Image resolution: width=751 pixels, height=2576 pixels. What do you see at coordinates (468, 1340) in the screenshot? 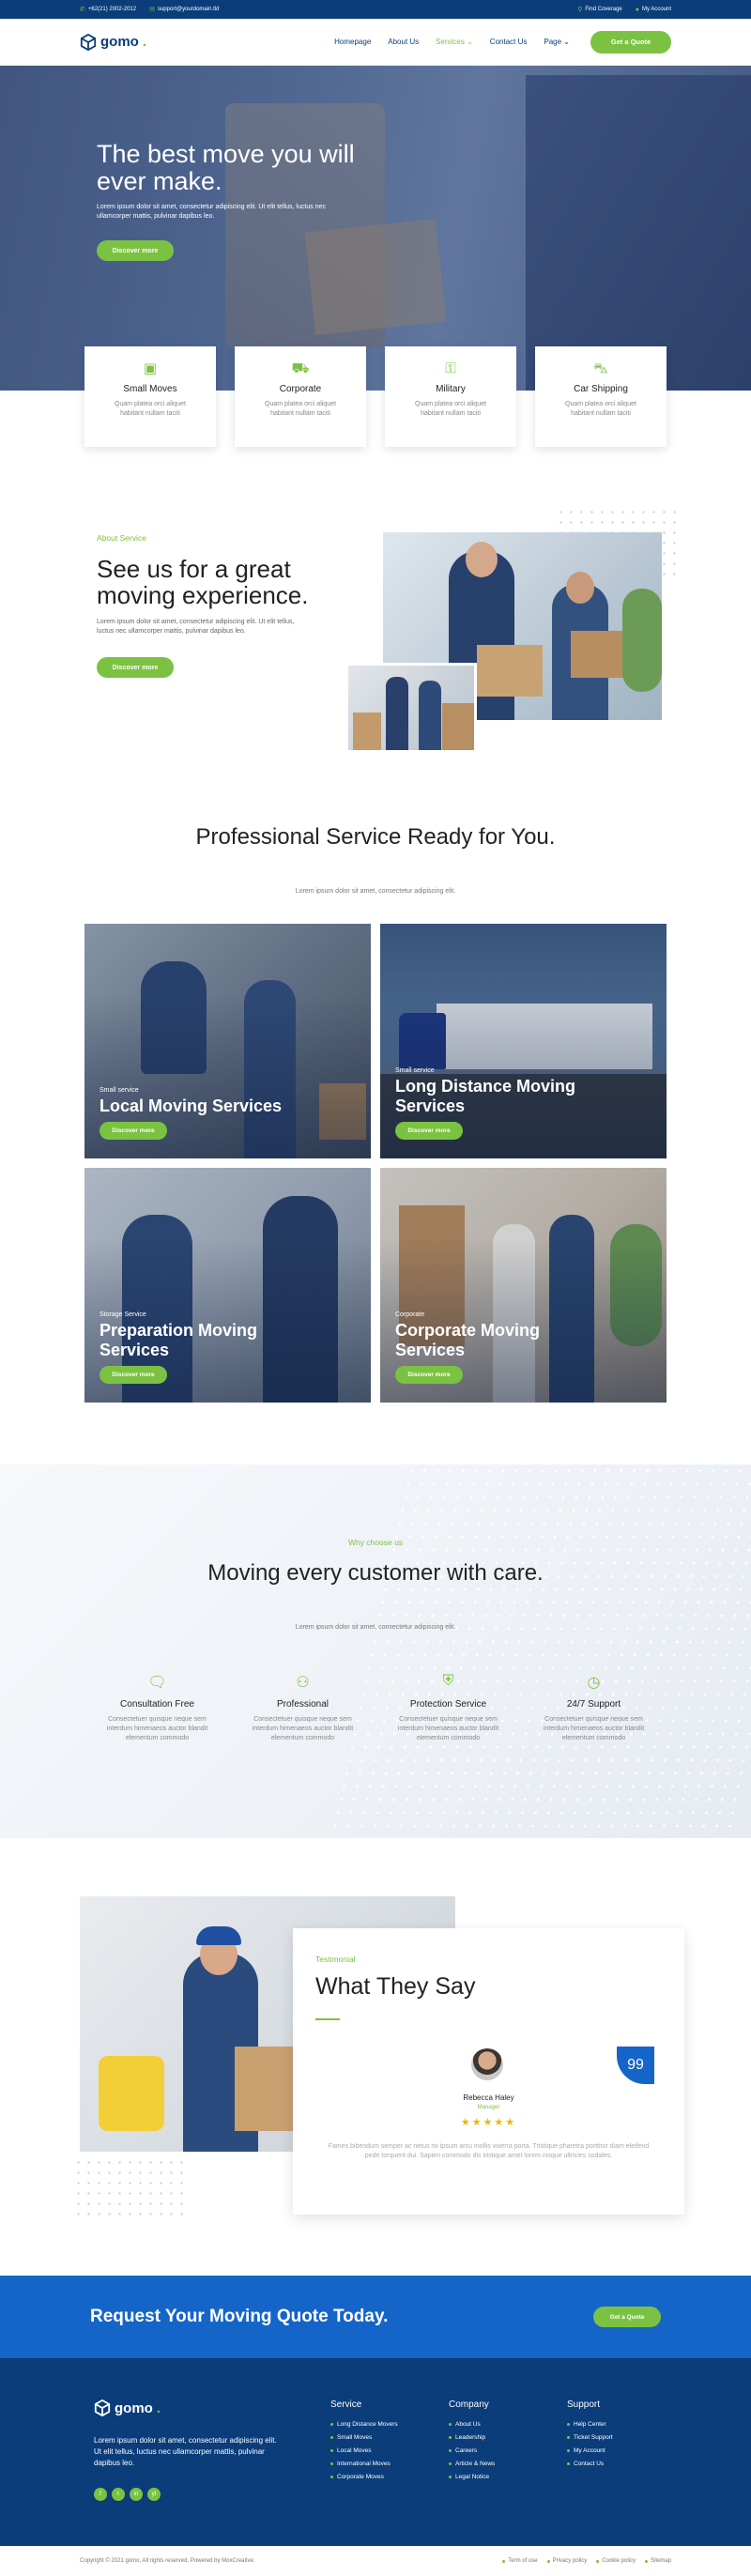
I see `service-title: Corporate Moving Services` at bounding box center [468, 1340].